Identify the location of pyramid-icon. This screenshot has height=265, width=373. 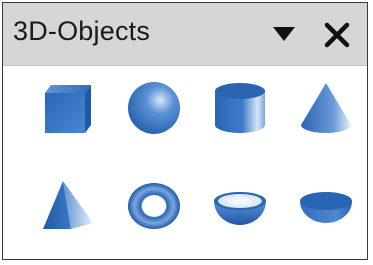
(68, 205).